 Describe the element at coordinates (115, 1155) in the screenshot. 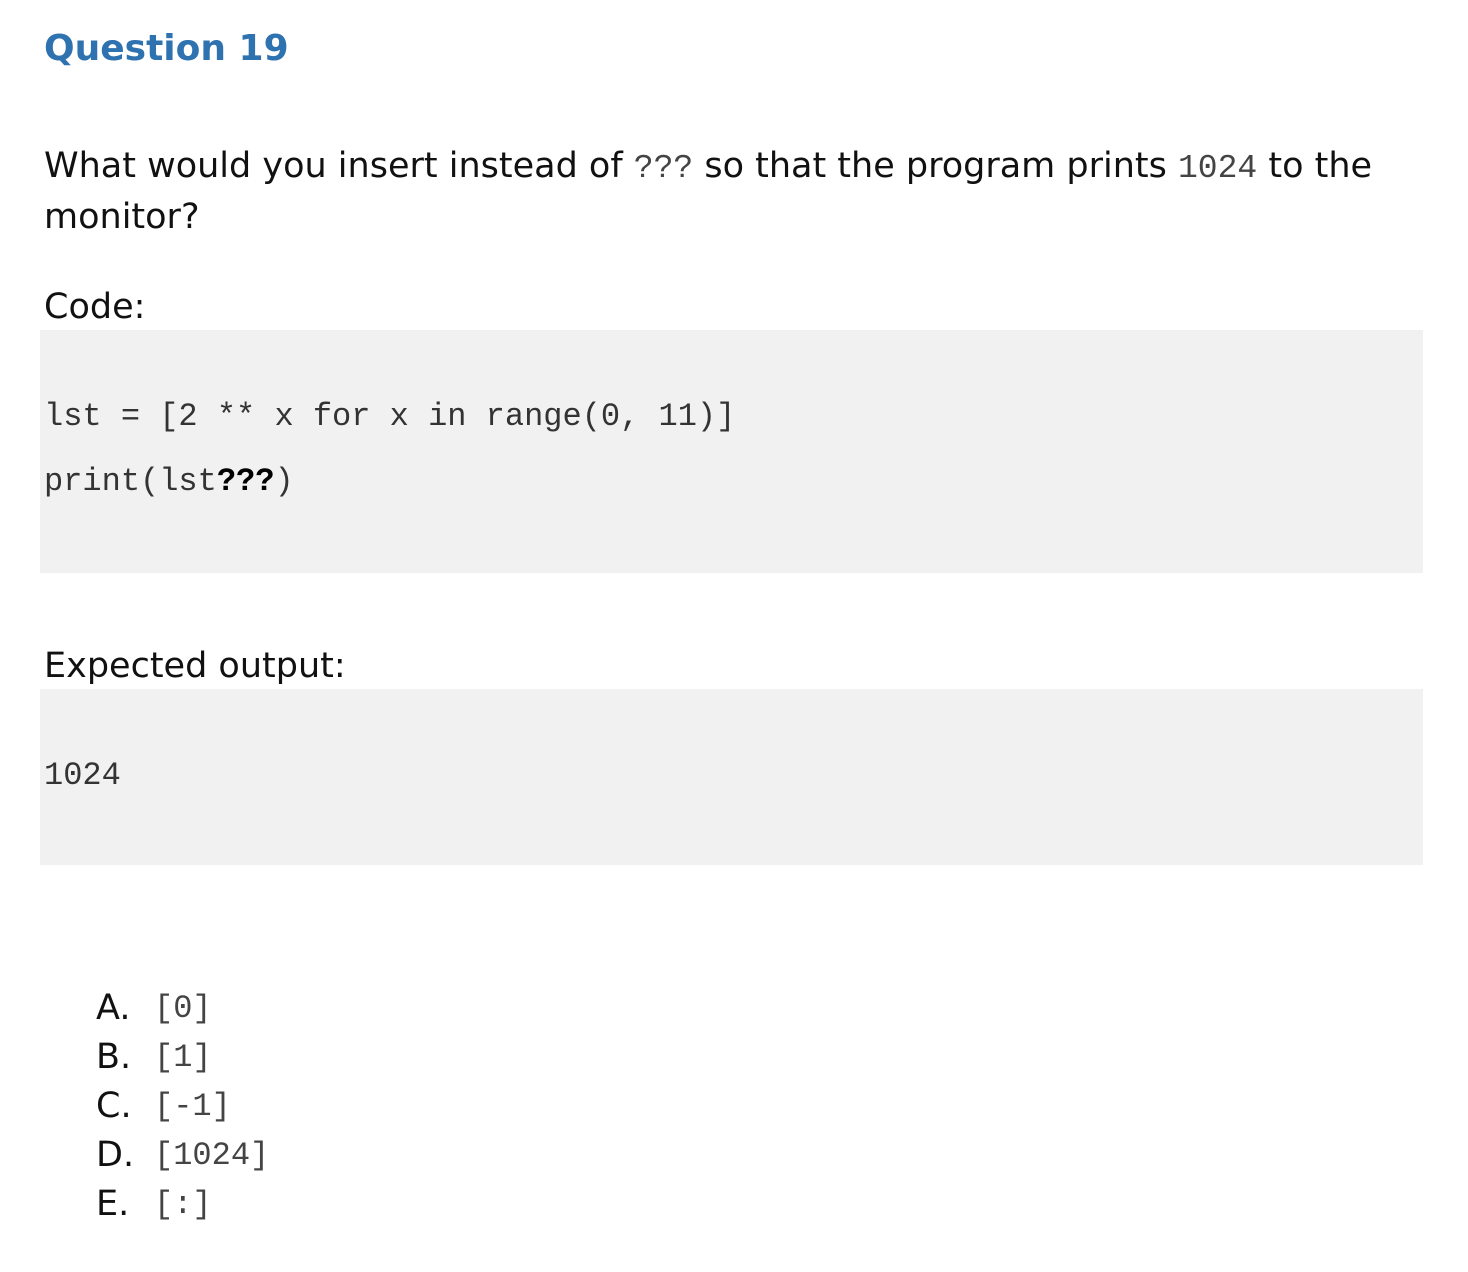

I see `option-letter: D.` at that location.